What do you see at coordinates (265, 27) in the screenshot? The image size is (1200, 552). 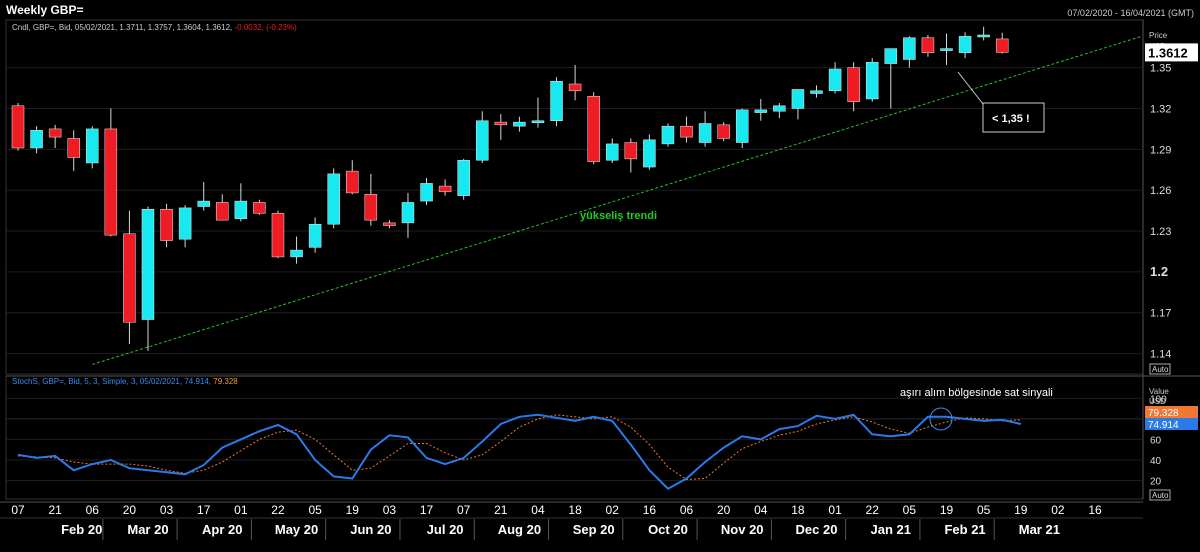 I see `price-info-change: -0.0032, (-0.23%)` at bounding box center [265, 27].